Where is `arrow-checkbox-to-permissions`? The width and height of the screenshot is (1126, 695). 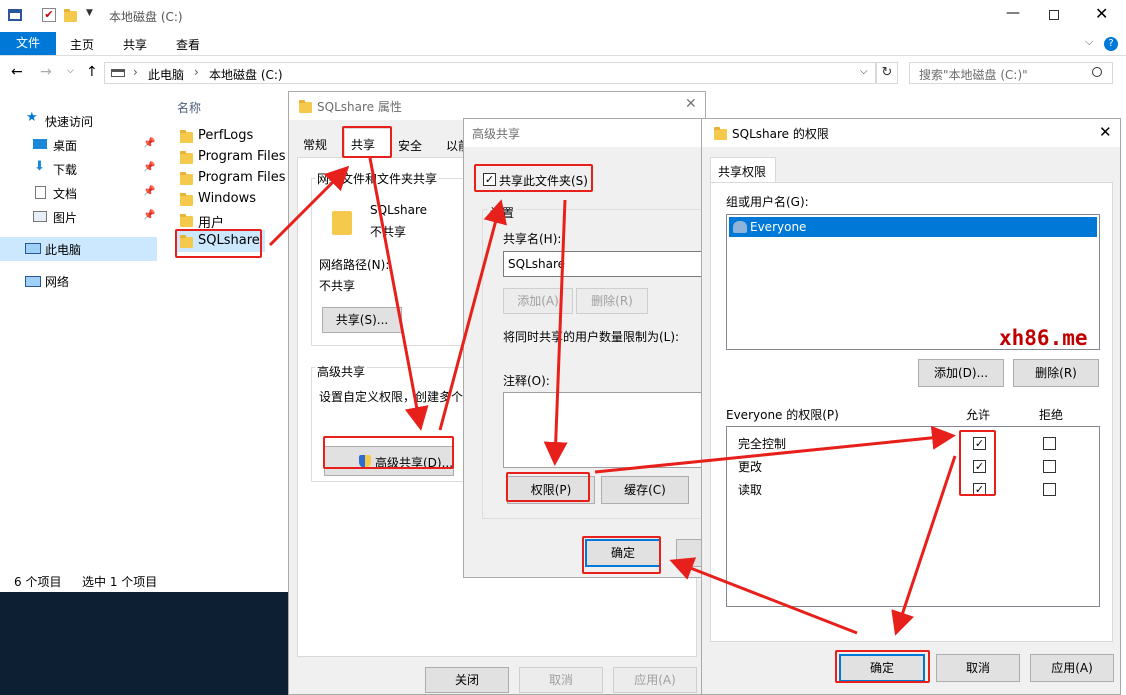 arrow-checkbox-to-permissions is located at coordinates (555, 332).